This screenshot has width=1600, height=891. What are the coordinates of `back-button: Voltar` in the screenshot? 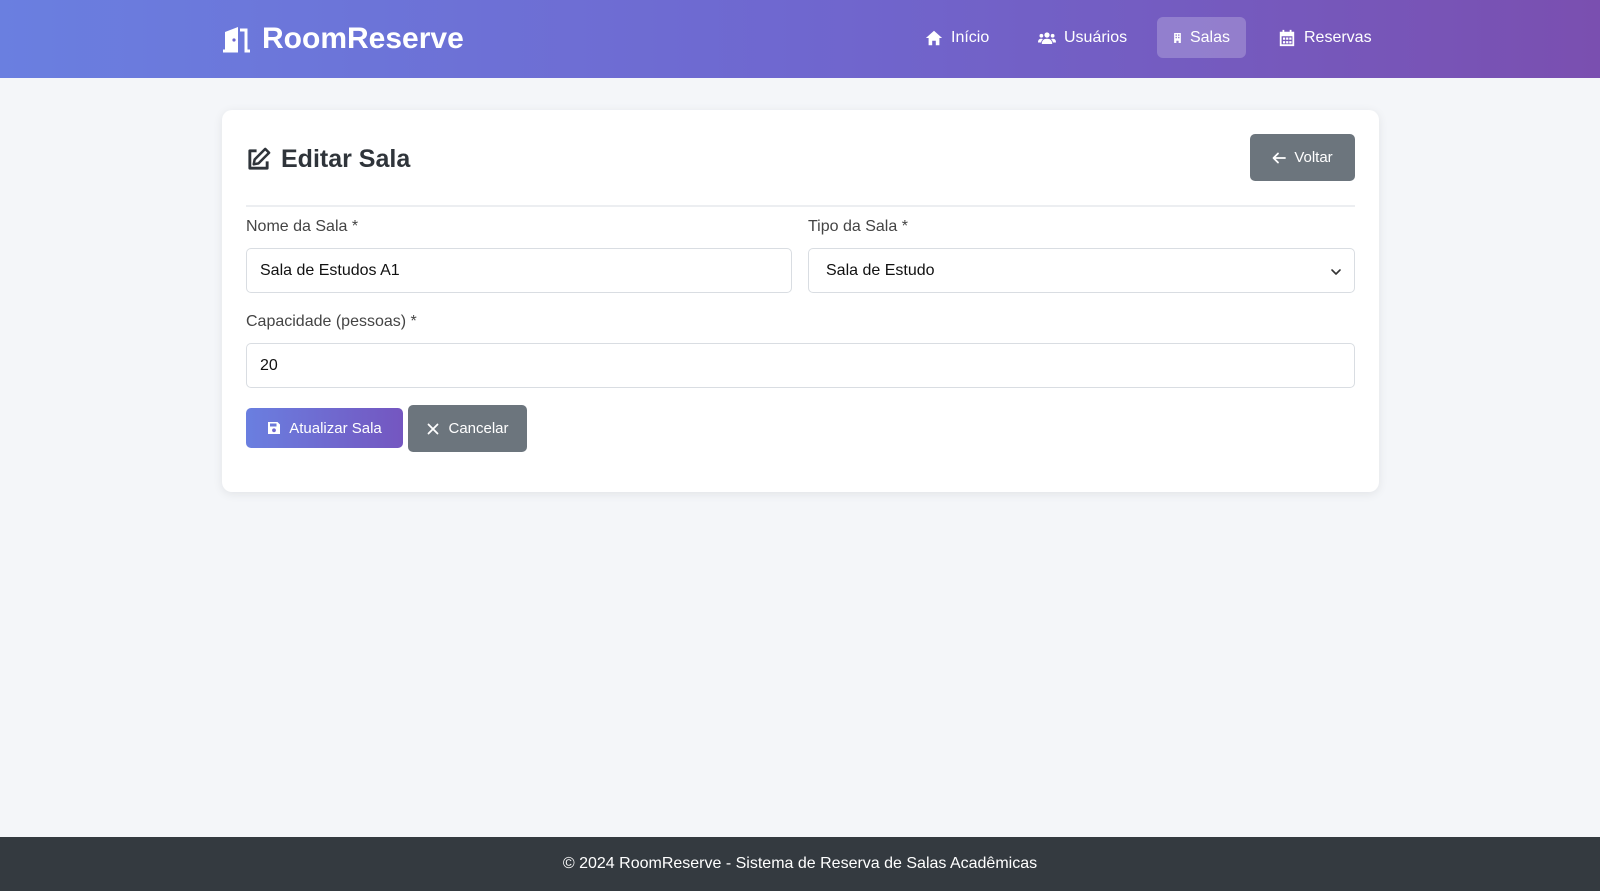 It's located at (1302, 157).